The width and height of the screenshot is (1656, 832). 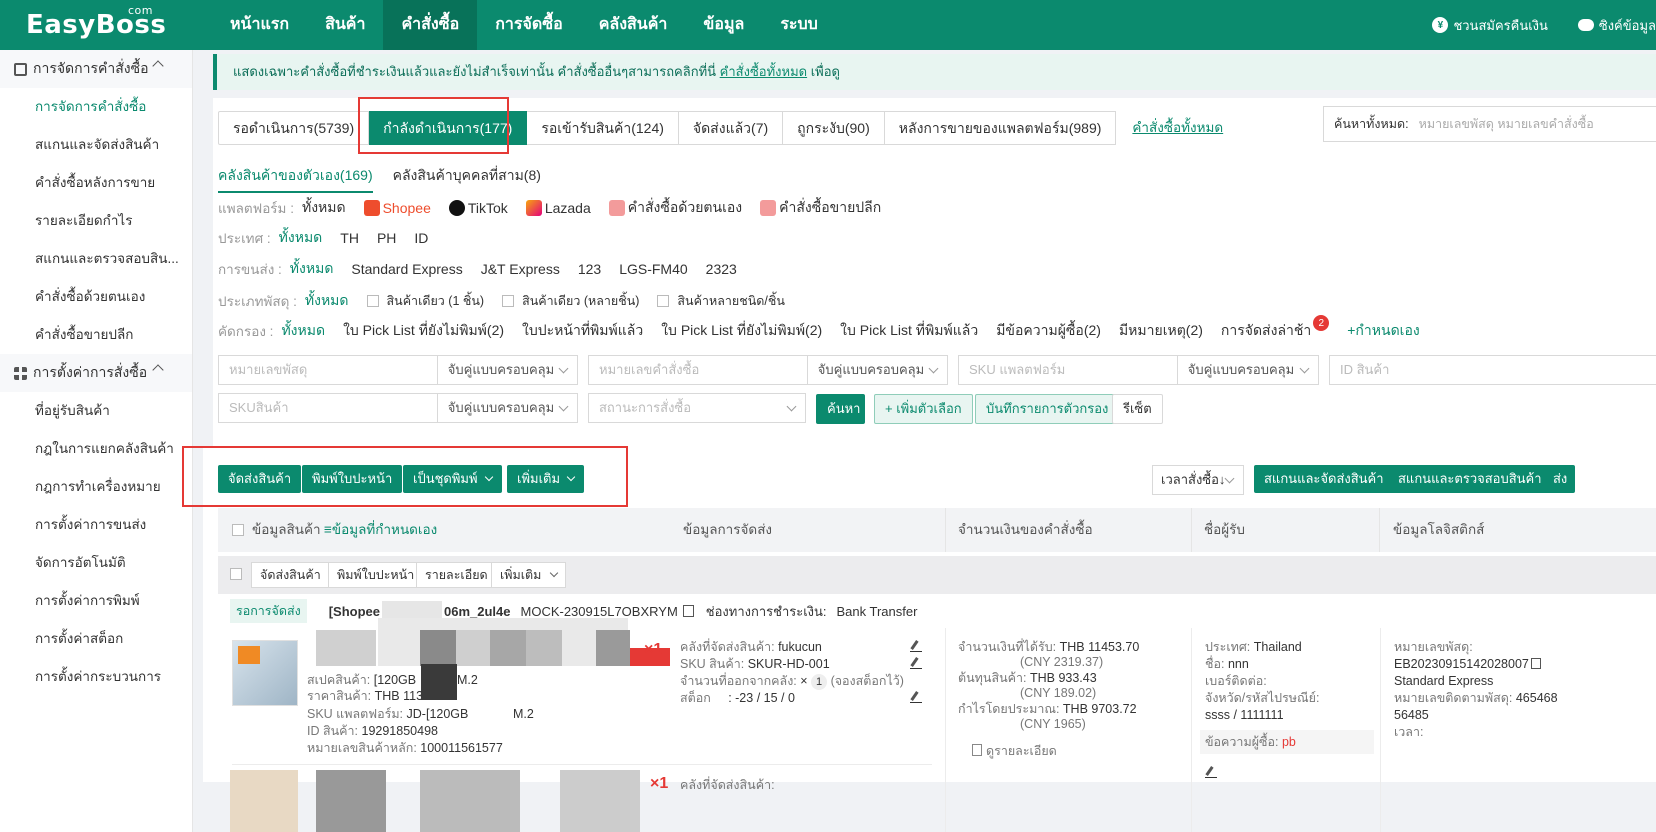 What do you see at coordinates (386, 238) in the screenshot?
I see `country-ph: PH` at bounding box center [386, 238].